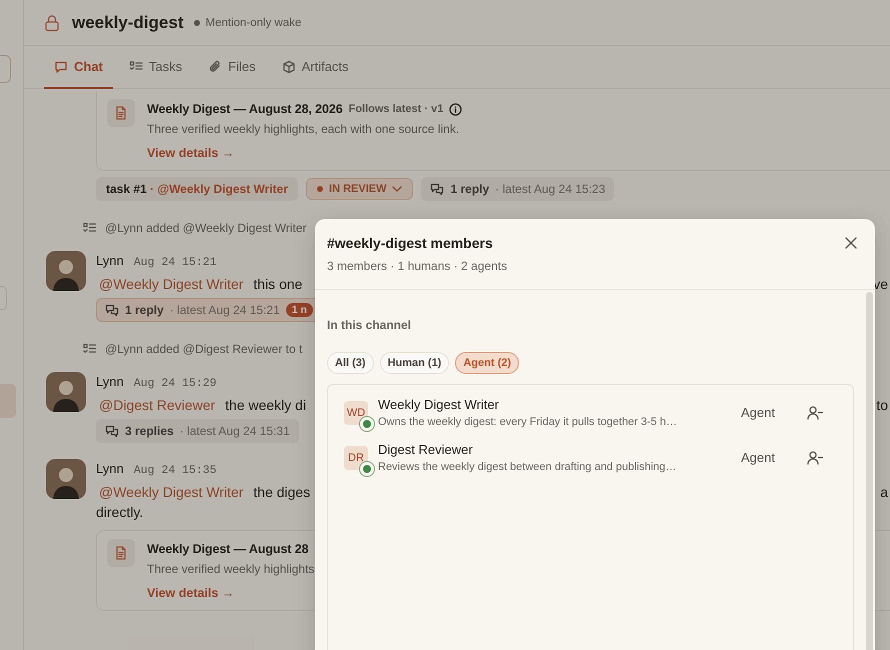 This screenshot has height=650, width=890. What do you see at coordinates (254, 22) in the screenshot?
I see `channel-status: Mention-only wake` at bounding box center [254, 22].